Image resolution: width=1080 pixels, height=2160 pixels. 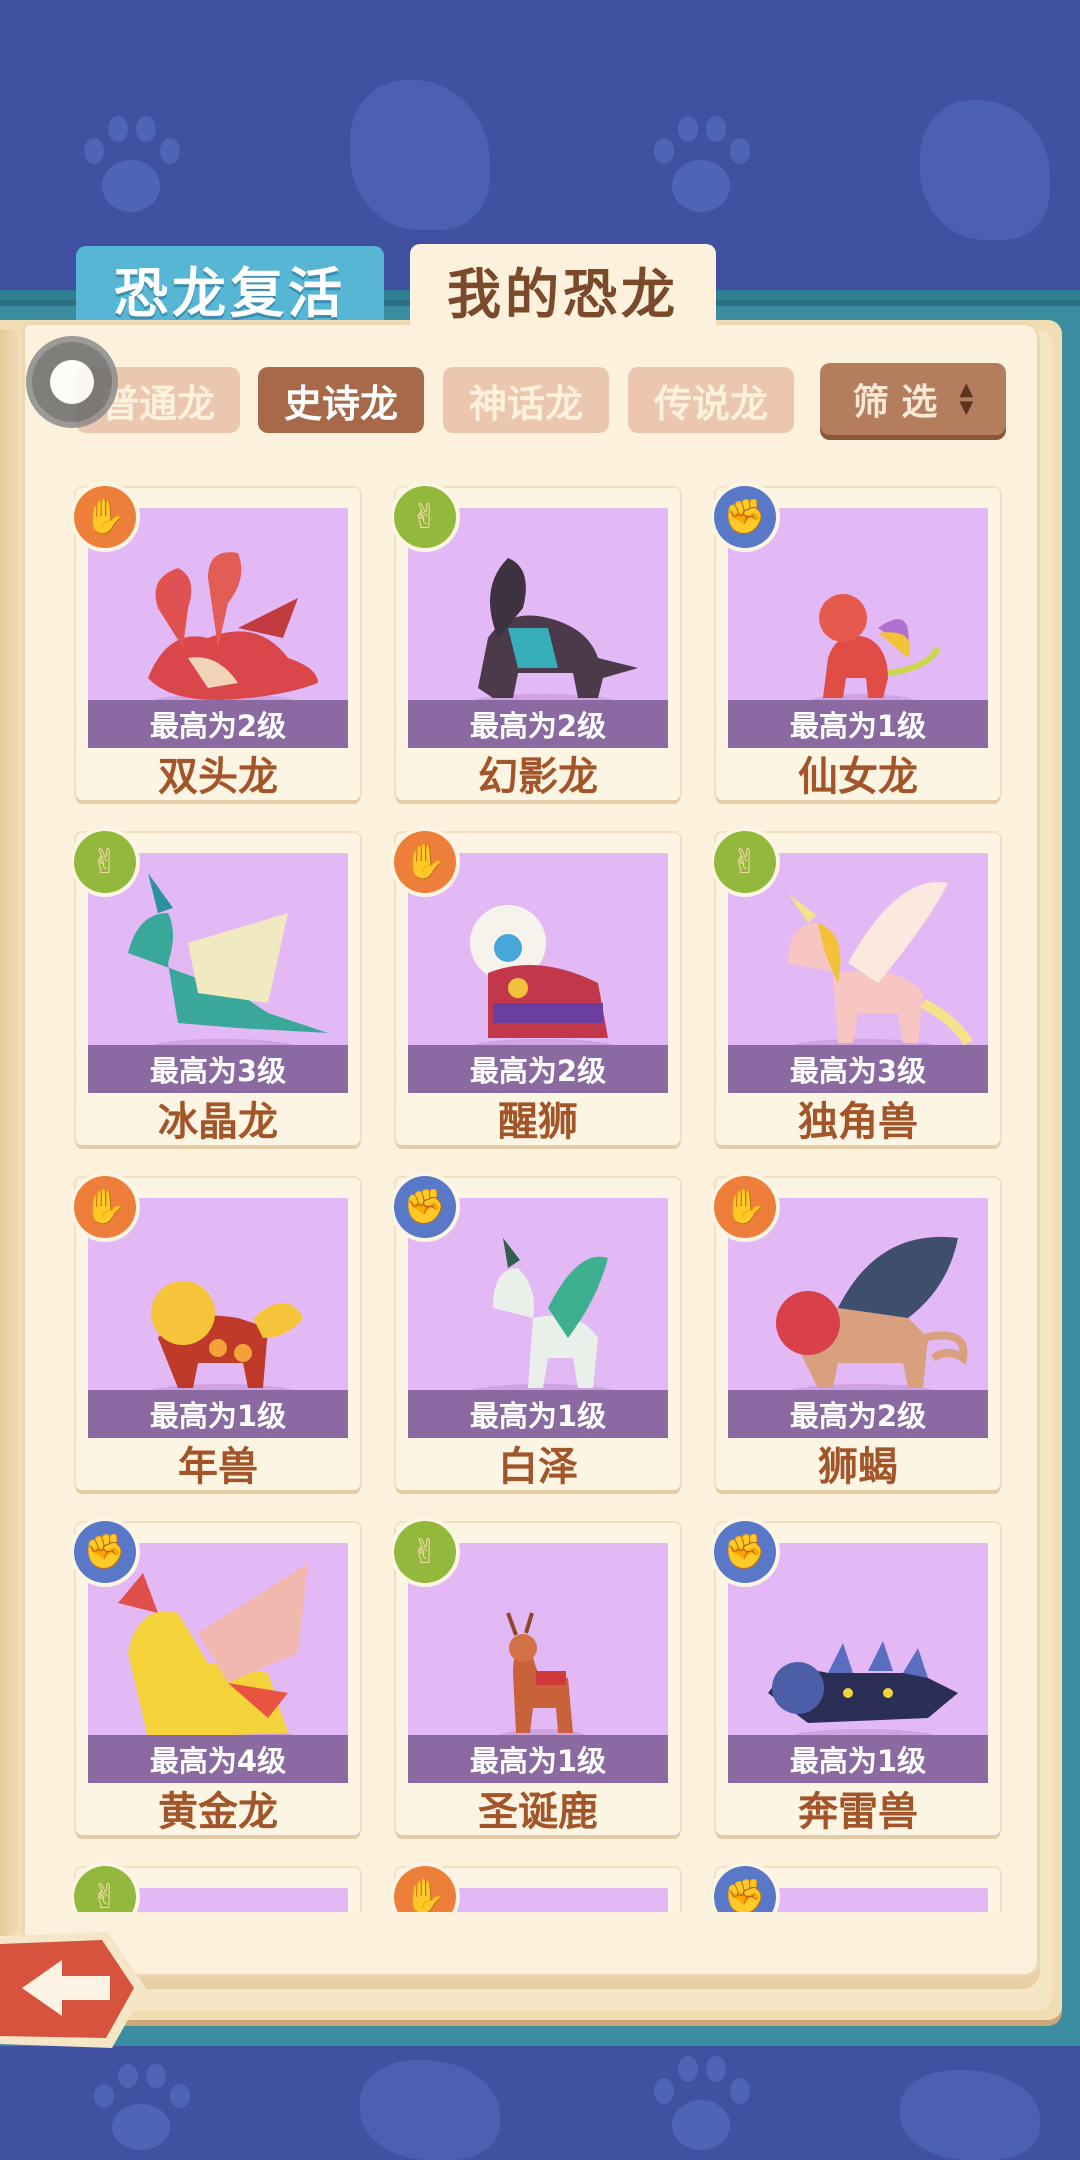 I want to click on dragon-card: 最高为3级 独角兽 ✌, so click(x=857, y=988).